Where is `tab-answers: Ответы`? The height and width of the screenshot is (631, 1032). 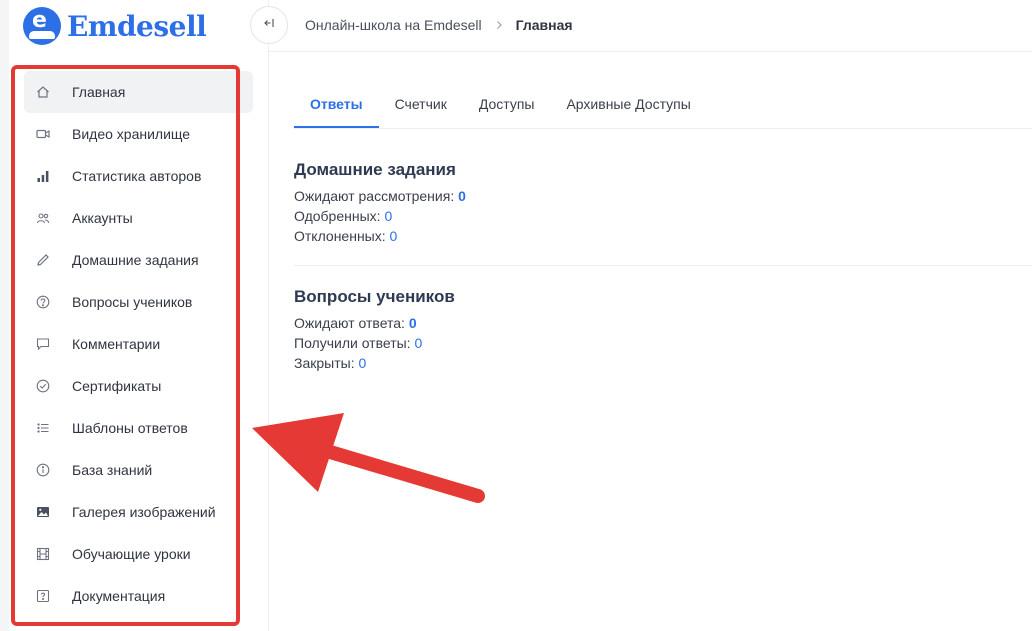 tab-answers: Ответы is located at coordinates (336, 103).